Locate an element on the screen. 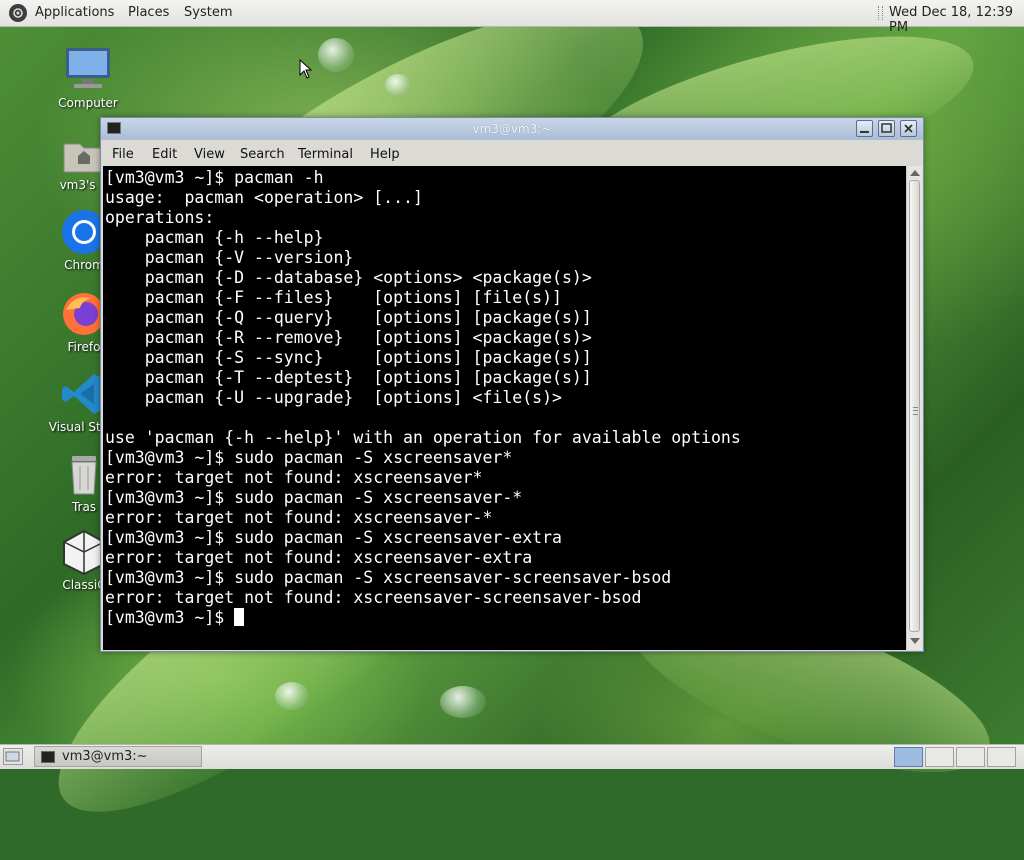  bottom-panel: vm3@vm3:~ is located at coordinates (512, 756).